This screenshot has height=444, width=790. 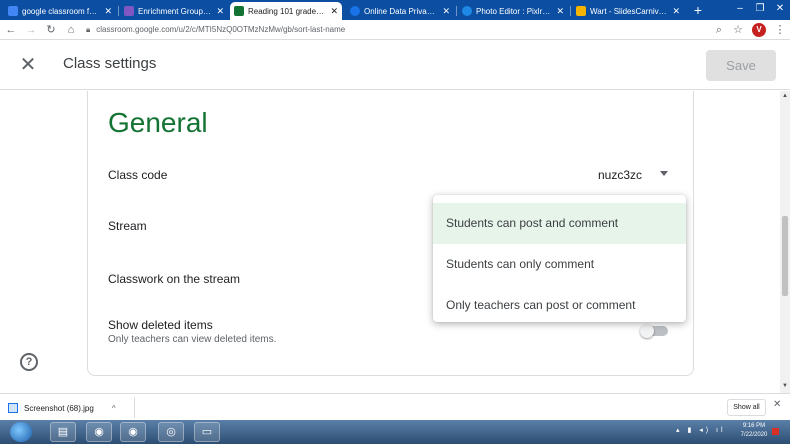 I want to click on lock-icon: 🔒︎, so click(x=88, y=29).